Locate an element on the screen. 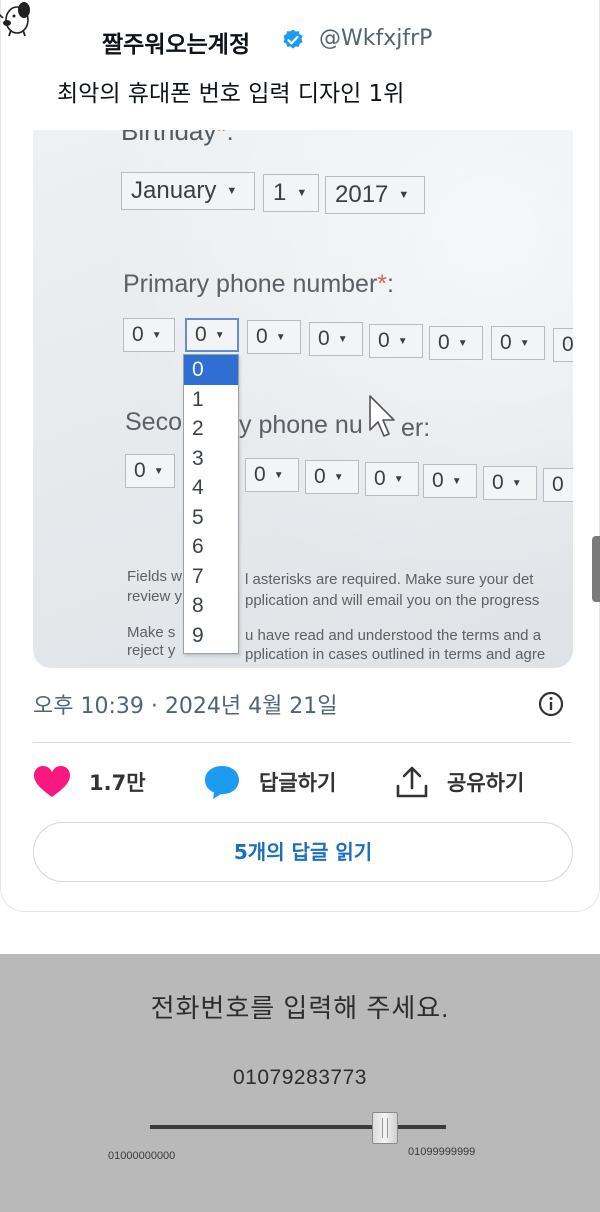 This screenshot has height=1212, width=600. tweet-actions: 1.7만 답글하기 공유하기 is located at coordinates (303, 782).